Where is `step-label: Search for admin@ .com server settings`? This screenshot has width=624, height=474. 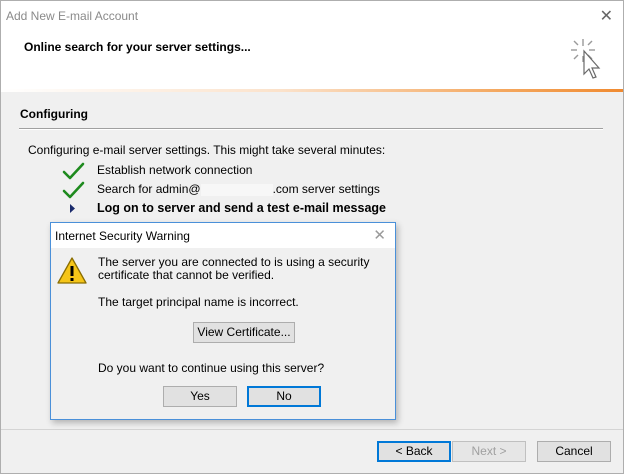
step-label: Search for admin@ .com server settings is located at coordinates (238, 189).